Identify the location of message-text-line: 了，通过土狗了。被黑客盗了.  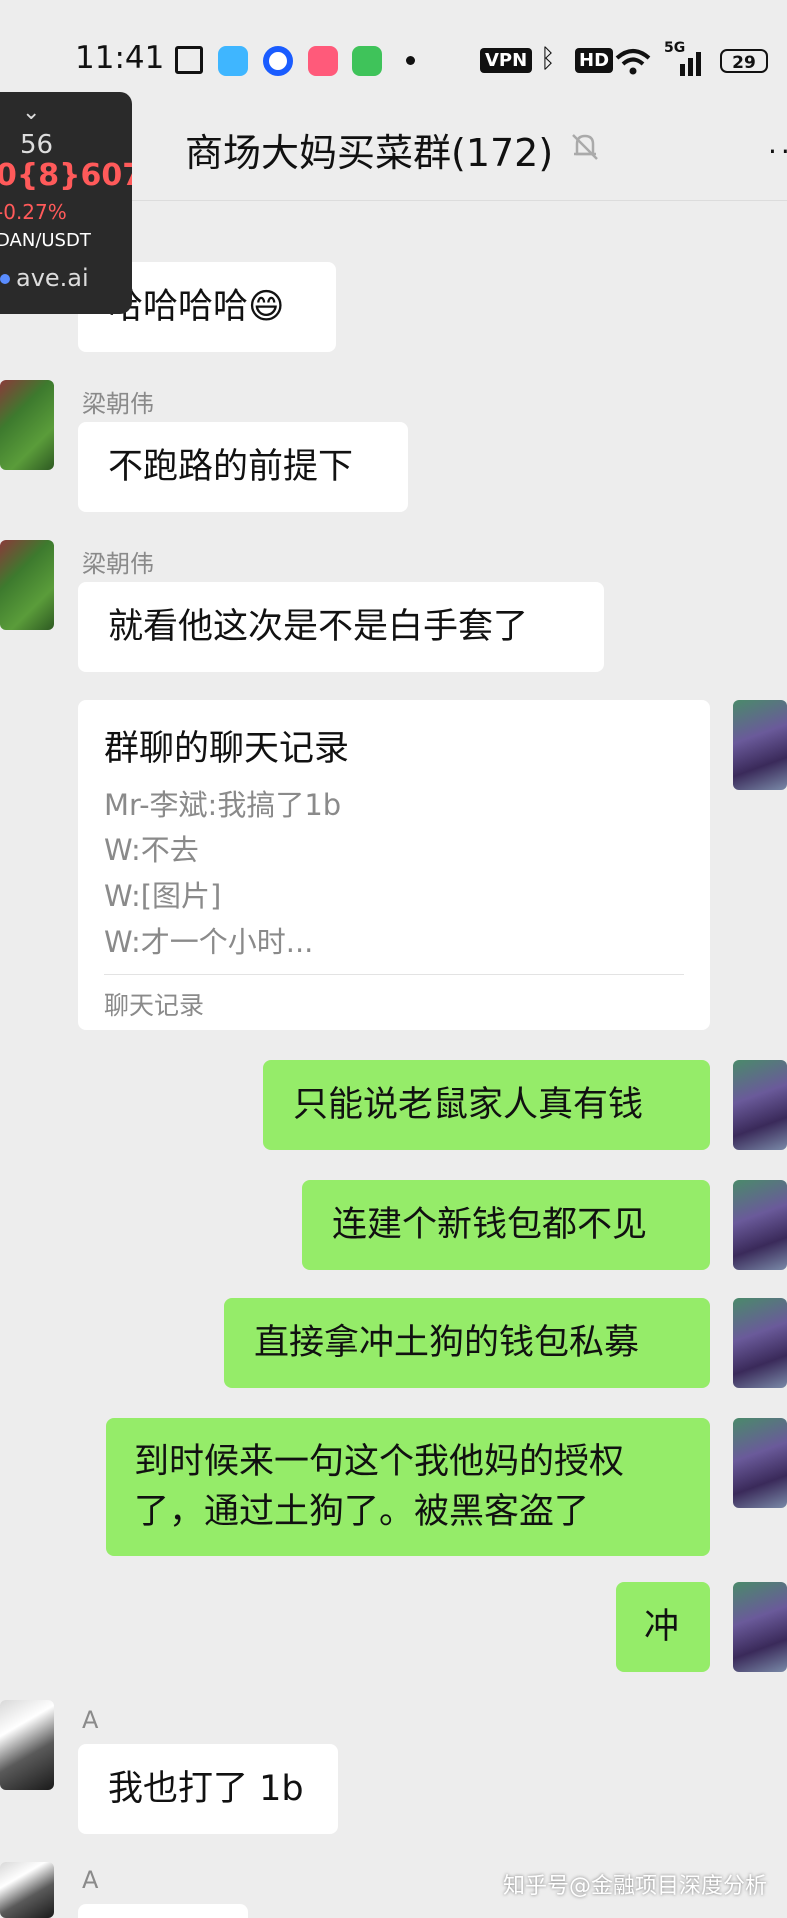
(362, 1512).